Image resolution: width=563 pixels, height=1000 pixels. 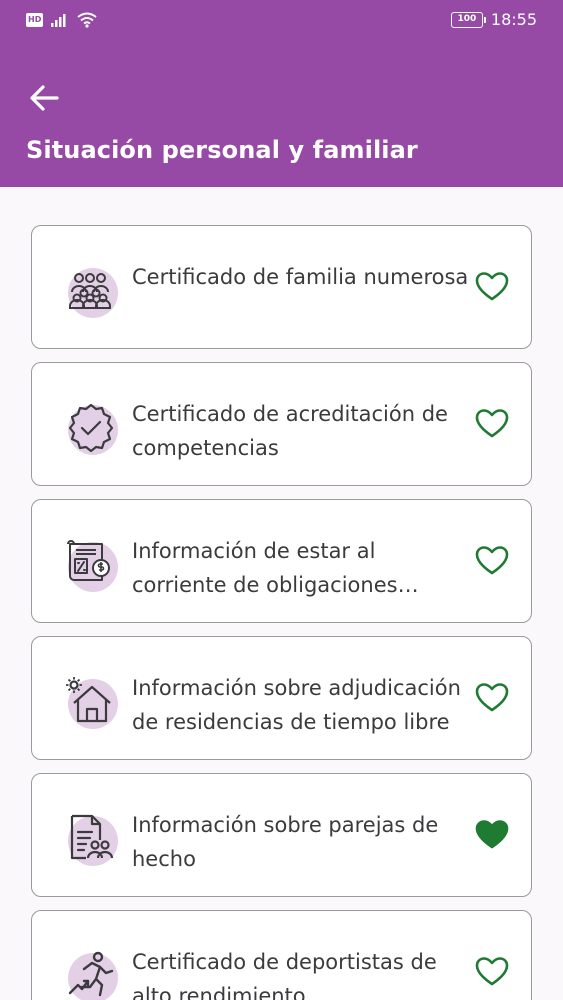 What do you see at coordinates (468, 19) in the screenshot?
I see `battery-icon: 100` at bounding box center [468, 19].